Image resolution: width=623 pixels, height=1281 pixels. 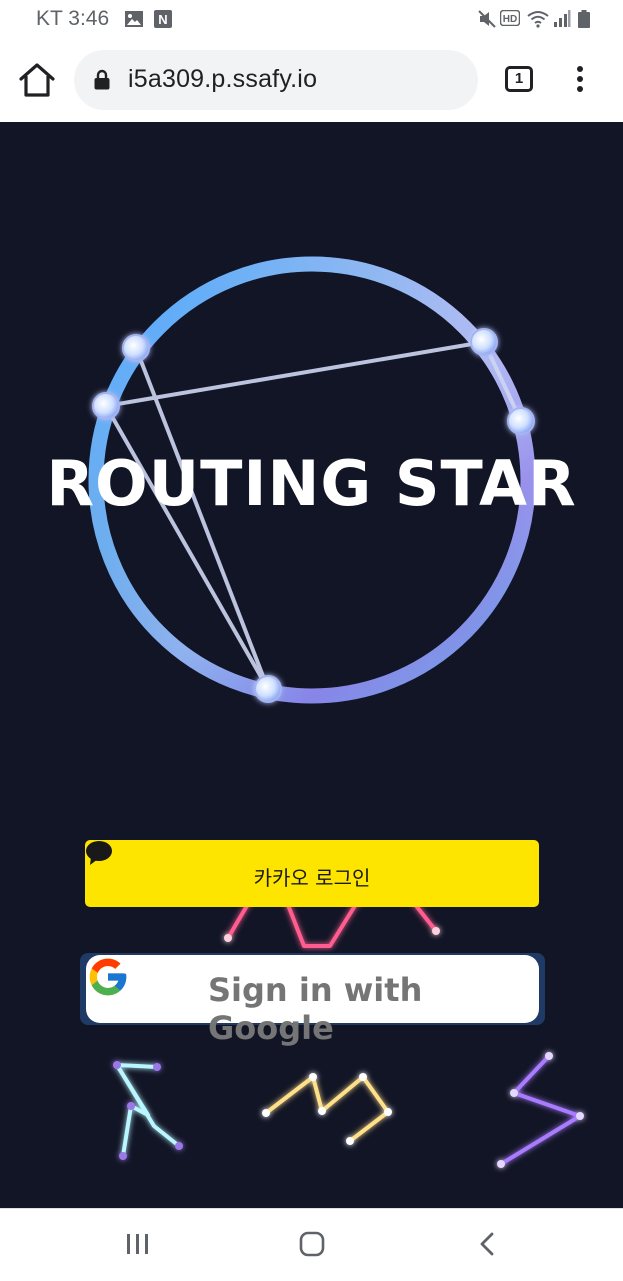 What do you see at coordinates (487, 1244) in the screenshot?
I see `back-icon` at bounding box center [487, 1244].